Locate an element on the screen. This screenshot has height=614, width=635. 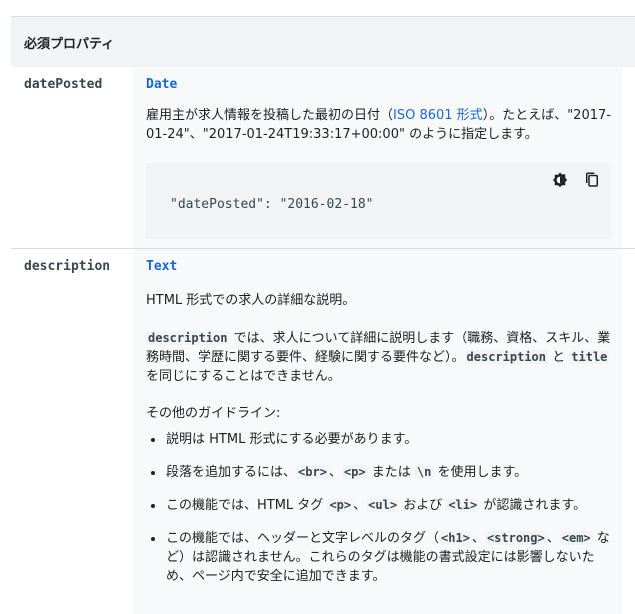
property-name-description: description is located at coordinates (67, 266).